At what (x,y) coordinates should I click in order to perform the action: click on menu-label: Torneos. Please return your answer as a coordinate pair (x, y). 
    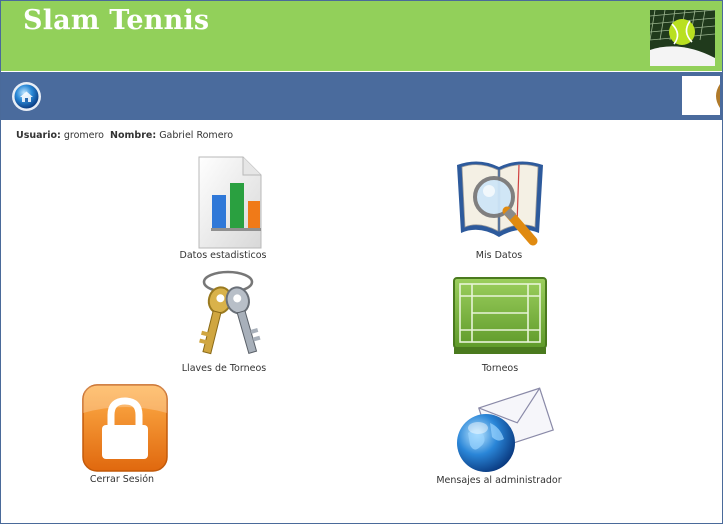
    Looking at the image, I should click on (500, 368).